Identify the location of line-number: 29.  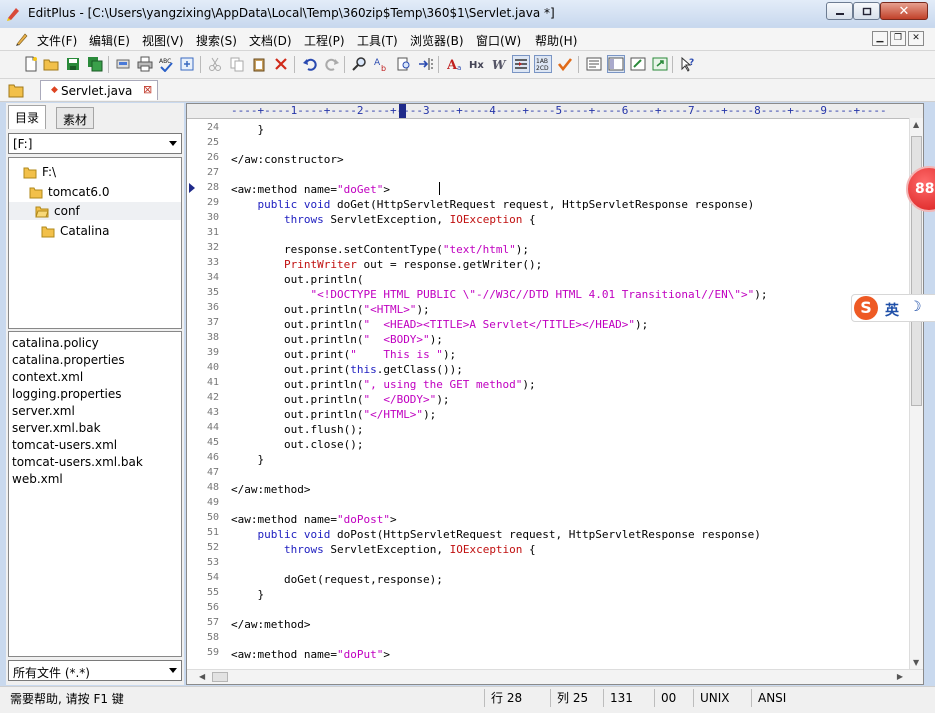
(212, 202).